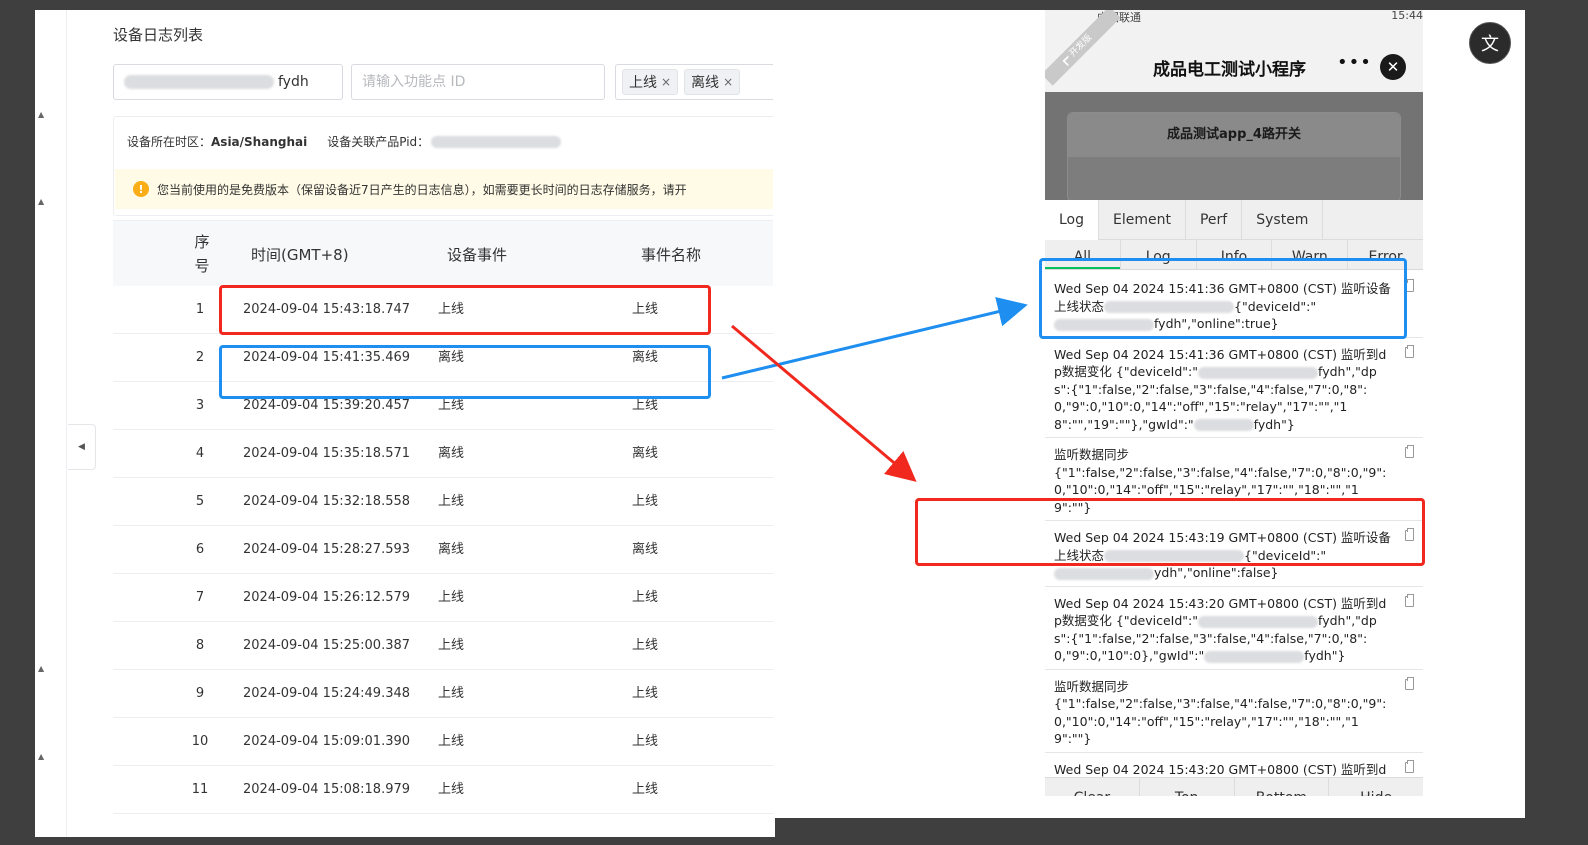 The image size is (1588, 845). I want to click on app-card-title: 成品测试app_4路开关, so click(1234, 135).